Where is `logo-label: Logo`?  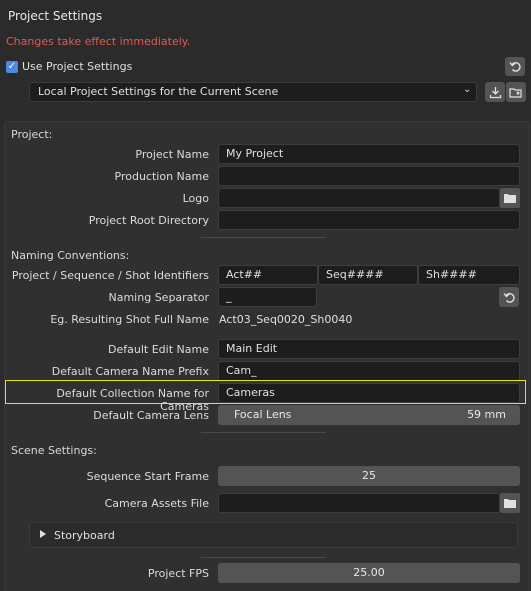 logo-label: Logo is located at coordinates (195, 198).